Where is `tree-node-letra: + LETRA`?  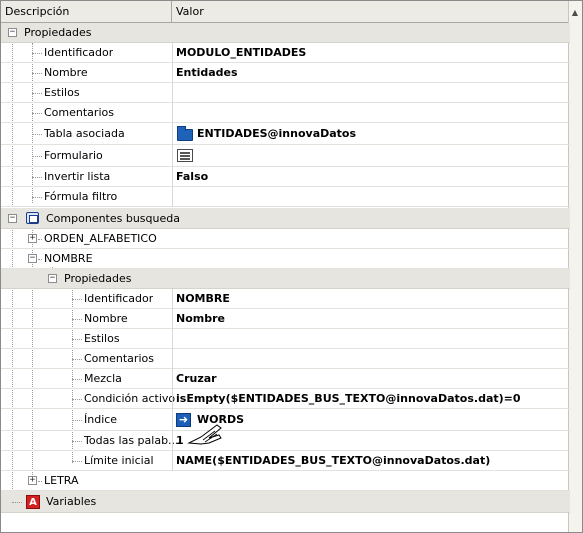 tree-node-letra: + LETRA is located at coordinates (285, 481).